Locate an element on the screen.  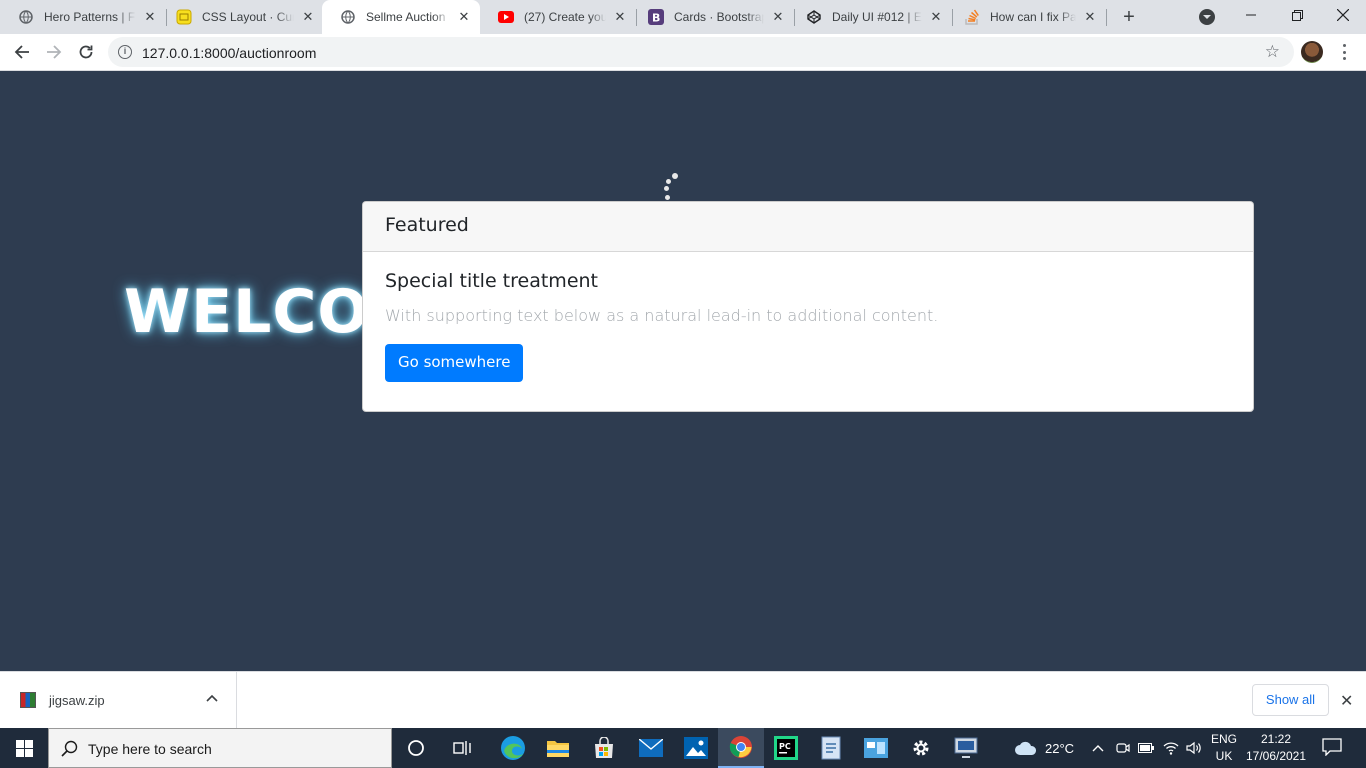
microsoft-store-icon is located at coordinates (604, 748).